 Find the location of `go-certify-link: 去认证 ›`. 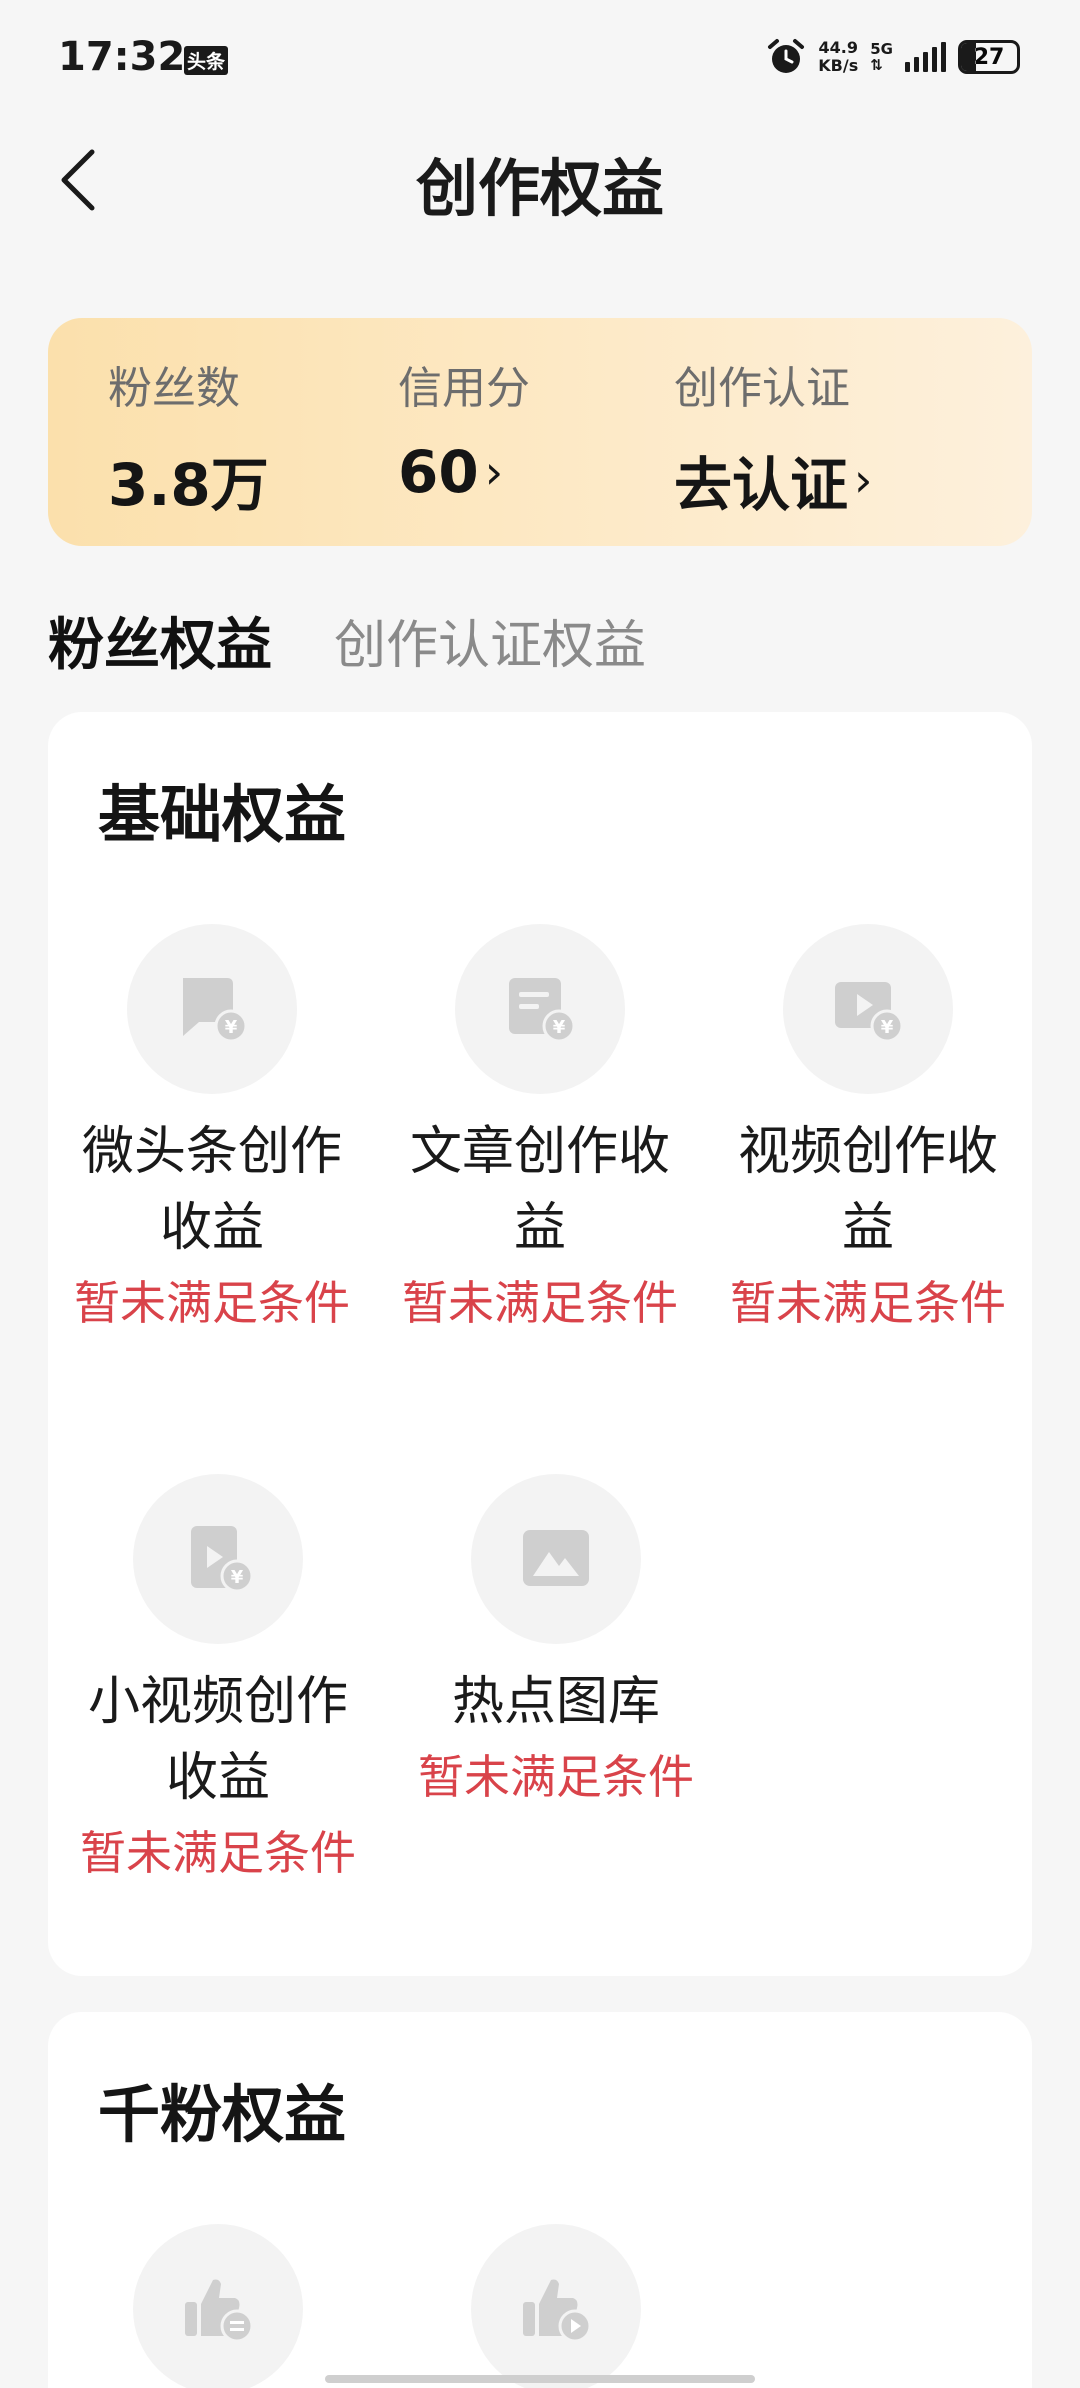

go-certify-link: 去认证 › is located at coordinates (773, 480).